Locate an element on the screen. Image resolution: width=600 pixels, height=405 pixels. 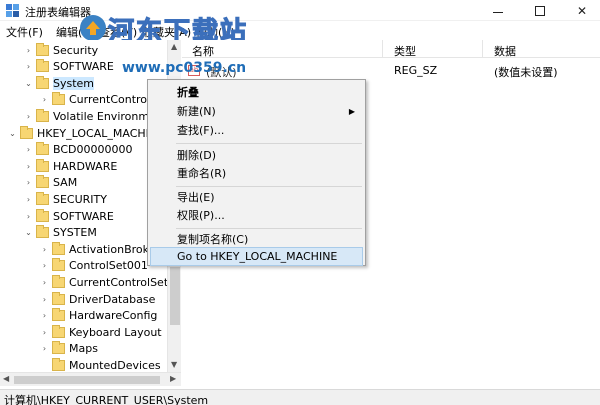
tree-item: › CurrentControlS is located at coordinates (98, 100).